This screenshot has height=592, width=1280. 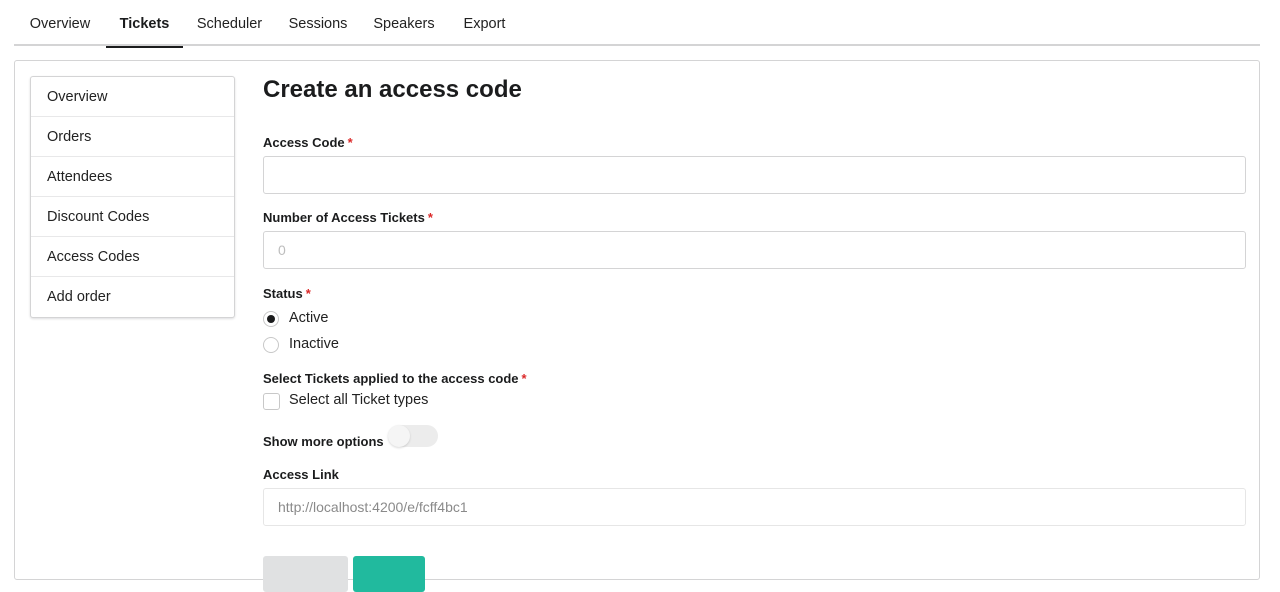 I want to click on access-link-label: Access Link, so click(x=301, y=474).